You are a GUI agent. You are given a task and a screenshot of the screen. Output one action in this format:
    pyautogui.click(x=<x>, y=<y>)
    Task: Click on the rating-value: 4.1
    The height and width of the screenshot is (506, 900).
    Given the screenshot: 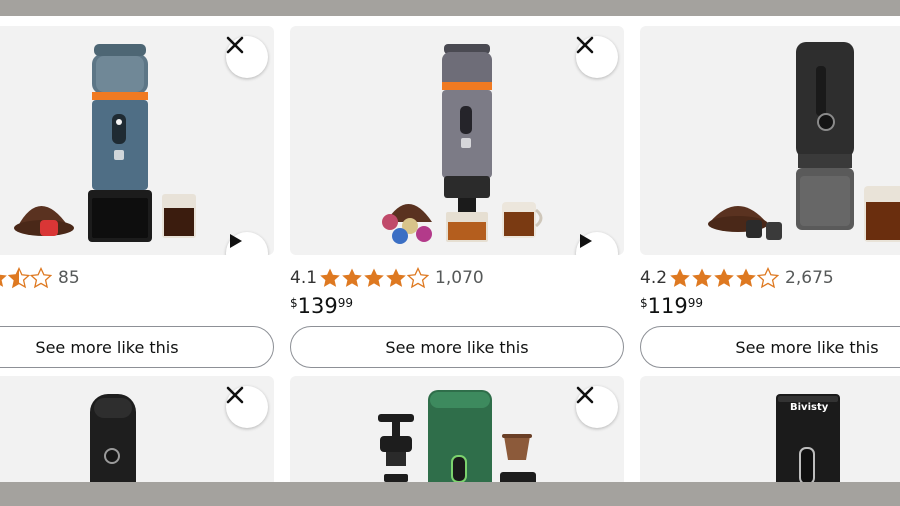 What is the action you would take?
    pyautogui.click(x=304, y=278)
    